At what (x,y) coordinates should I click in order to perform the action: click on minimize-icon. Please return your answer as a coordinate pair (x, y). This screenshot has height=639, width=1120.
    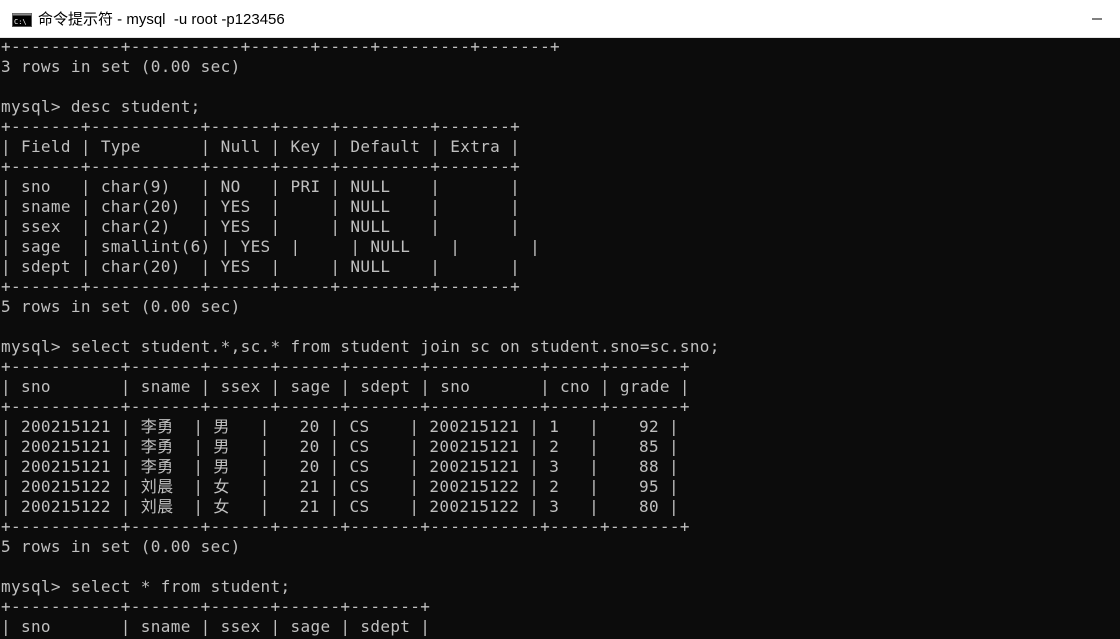
    Looking at the image, I should click on (1097, 19).